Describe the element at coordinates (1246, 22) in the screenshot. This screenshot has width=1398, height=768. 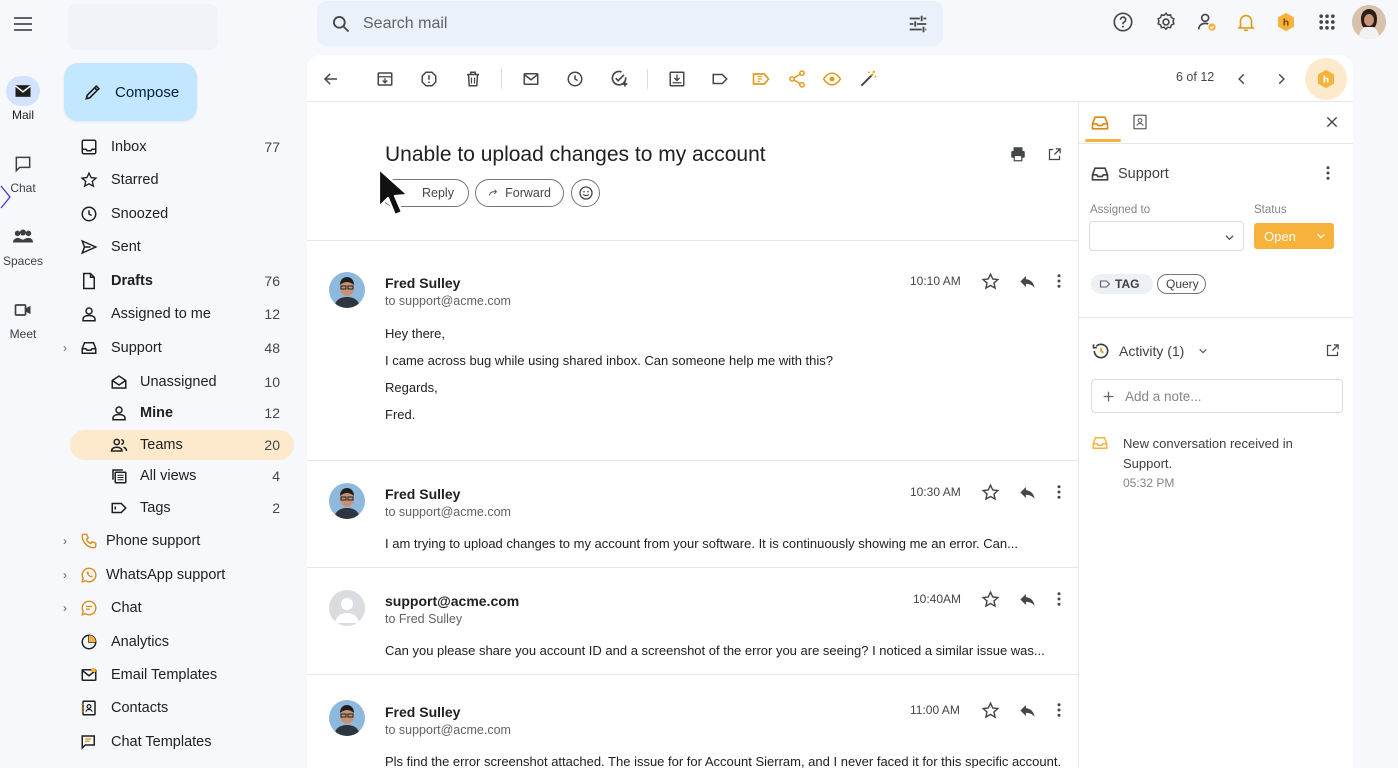
I see `notifications-bell-icon` at that location.